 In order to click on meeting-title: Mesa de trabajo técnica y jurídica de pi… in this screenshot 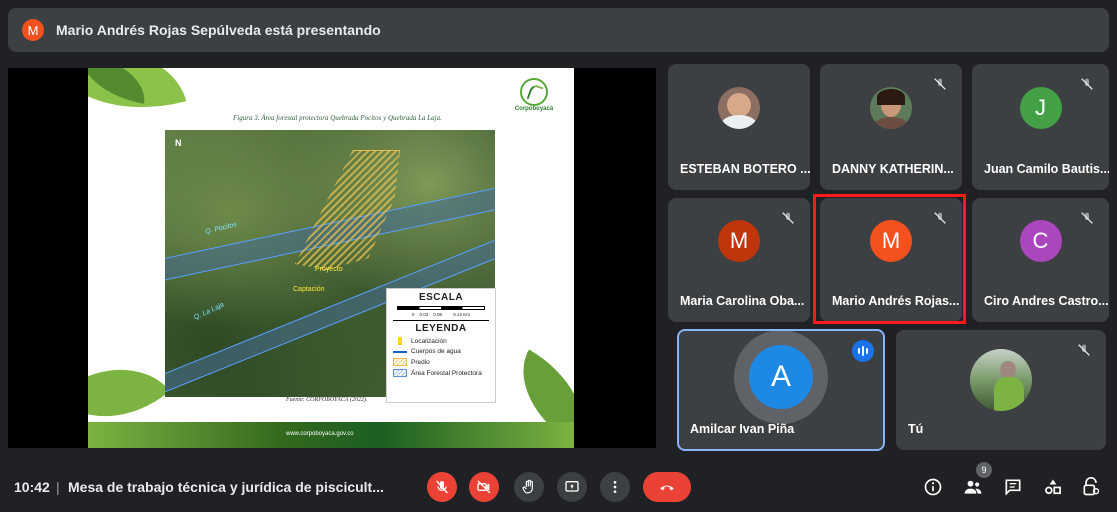, I will do `click(226, 487)`.